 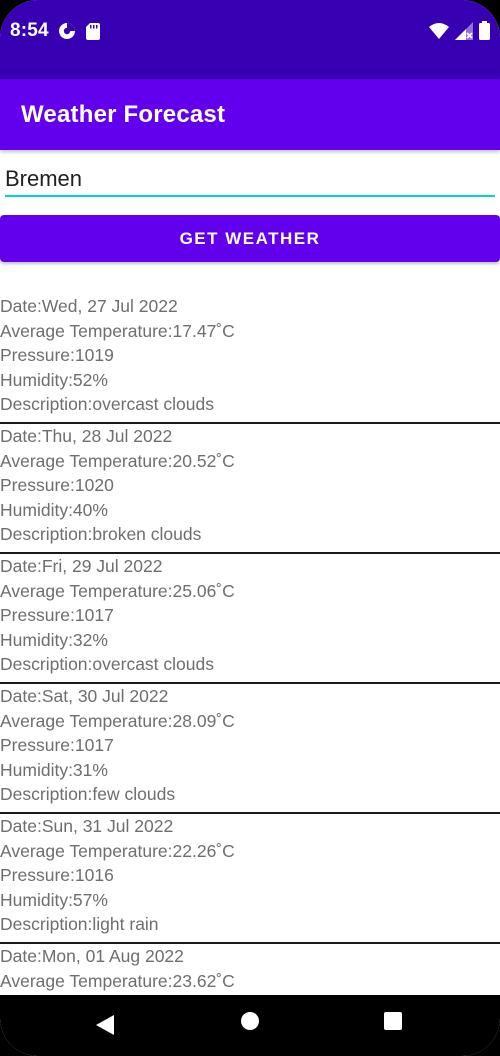 I want to click on app-title: Weather Forecast, so click(x=123, y=114).